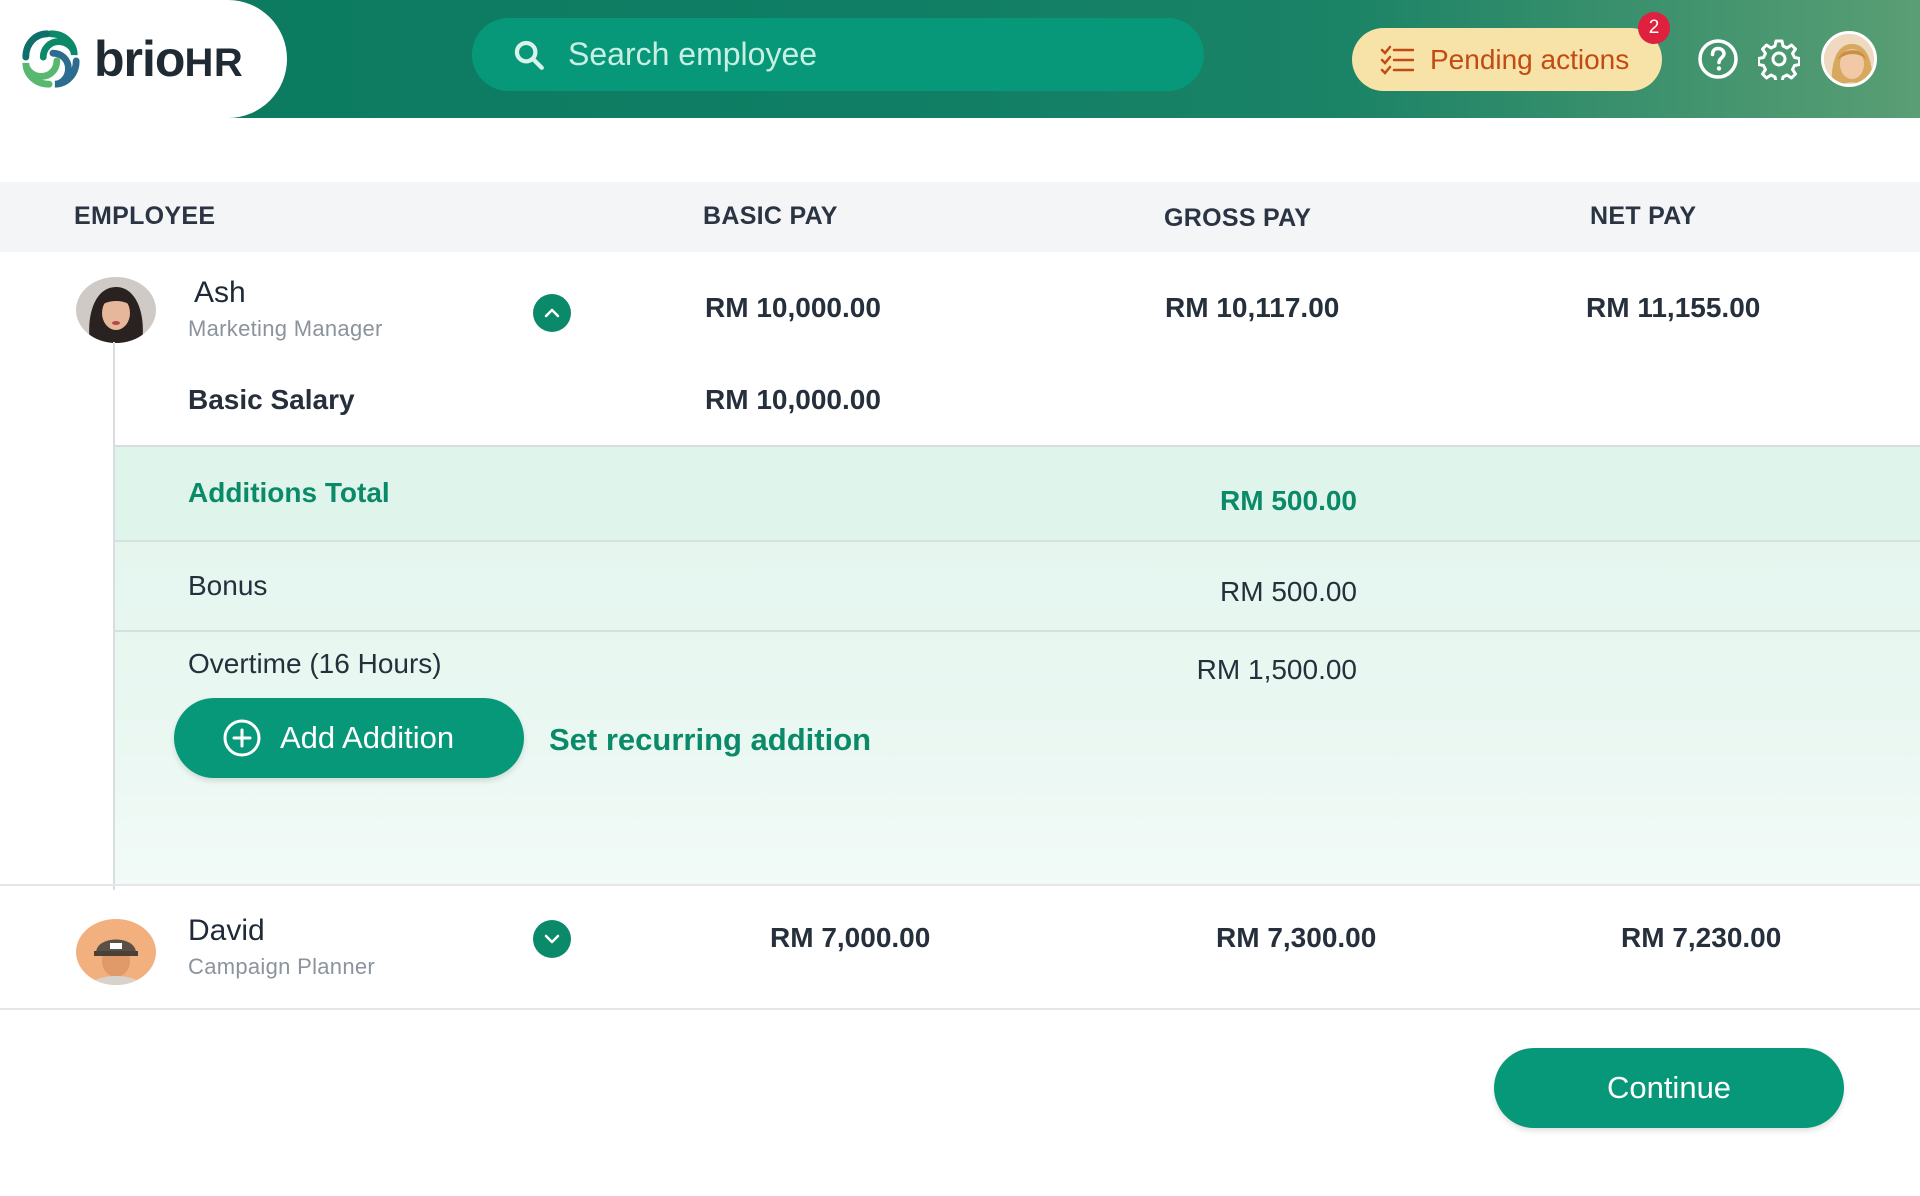 Image resolution: width=1920 pixels, height=1196 pixels. I want to click on pending-actions-label: Pending actions, so click(1530, 59).